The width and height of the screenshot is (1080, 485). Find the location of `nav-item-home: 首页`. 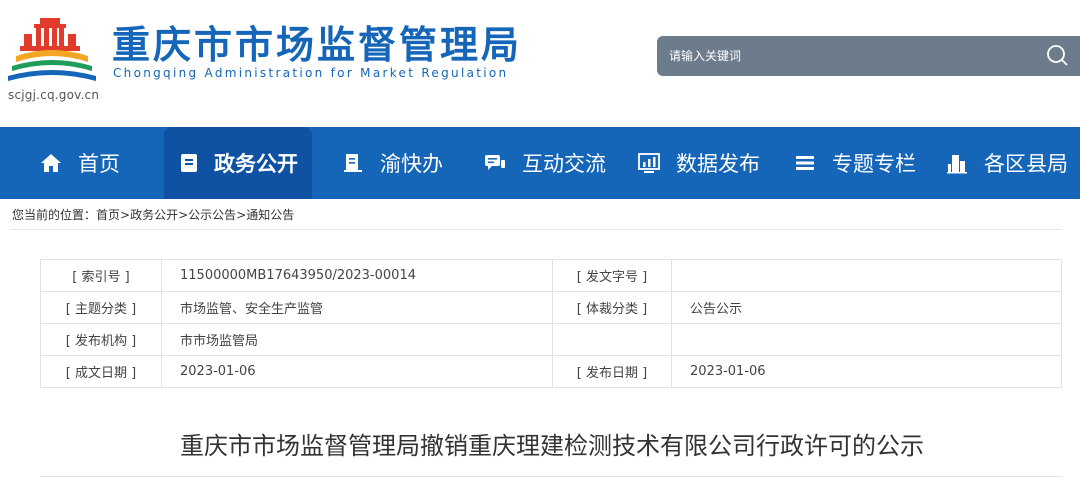

nav-item-home: 首页 is located at coordinates (80, 163).